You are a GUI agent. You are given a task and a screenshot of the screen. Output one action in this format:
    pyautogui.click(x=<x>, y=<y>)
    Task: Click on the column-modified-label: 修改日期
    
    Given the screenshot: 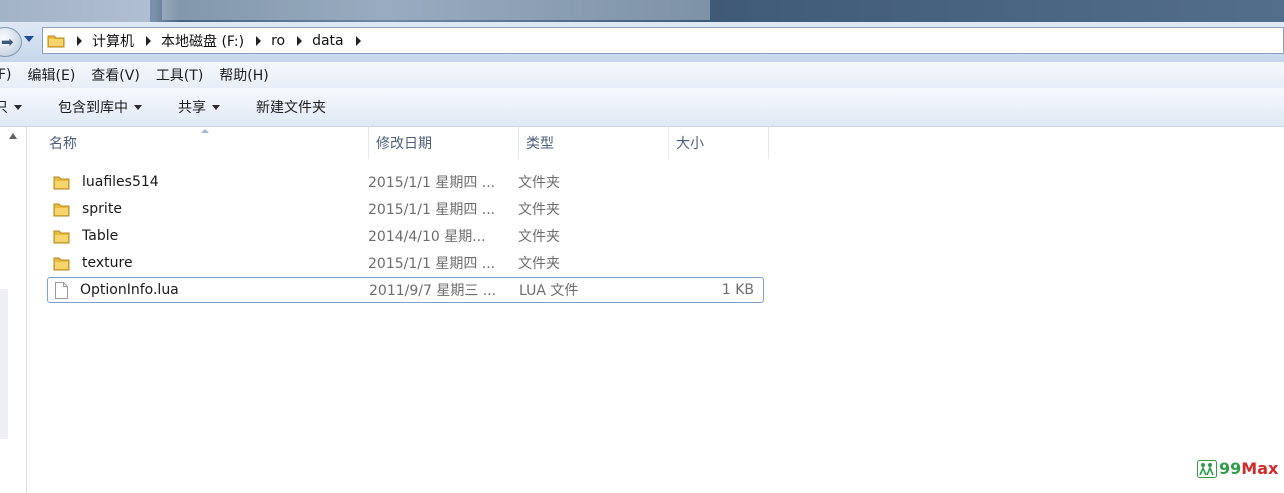 What is the action you would take?
    pyautogui.click(x=404, y=144)
    